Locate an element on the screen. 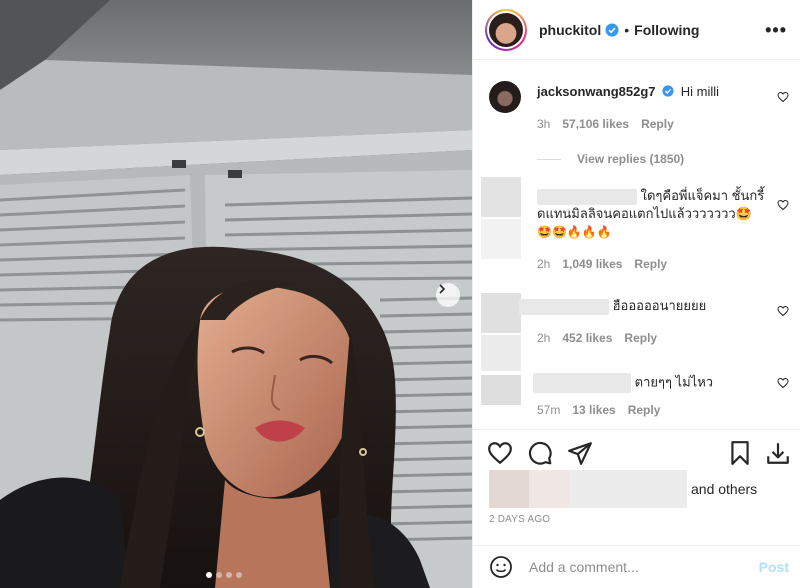 This screenshot has height=588, width=800. comment-body: ใดๆคือพี่แจ็คมา ชั้นกรี้ is located at coordinates (702, 195).